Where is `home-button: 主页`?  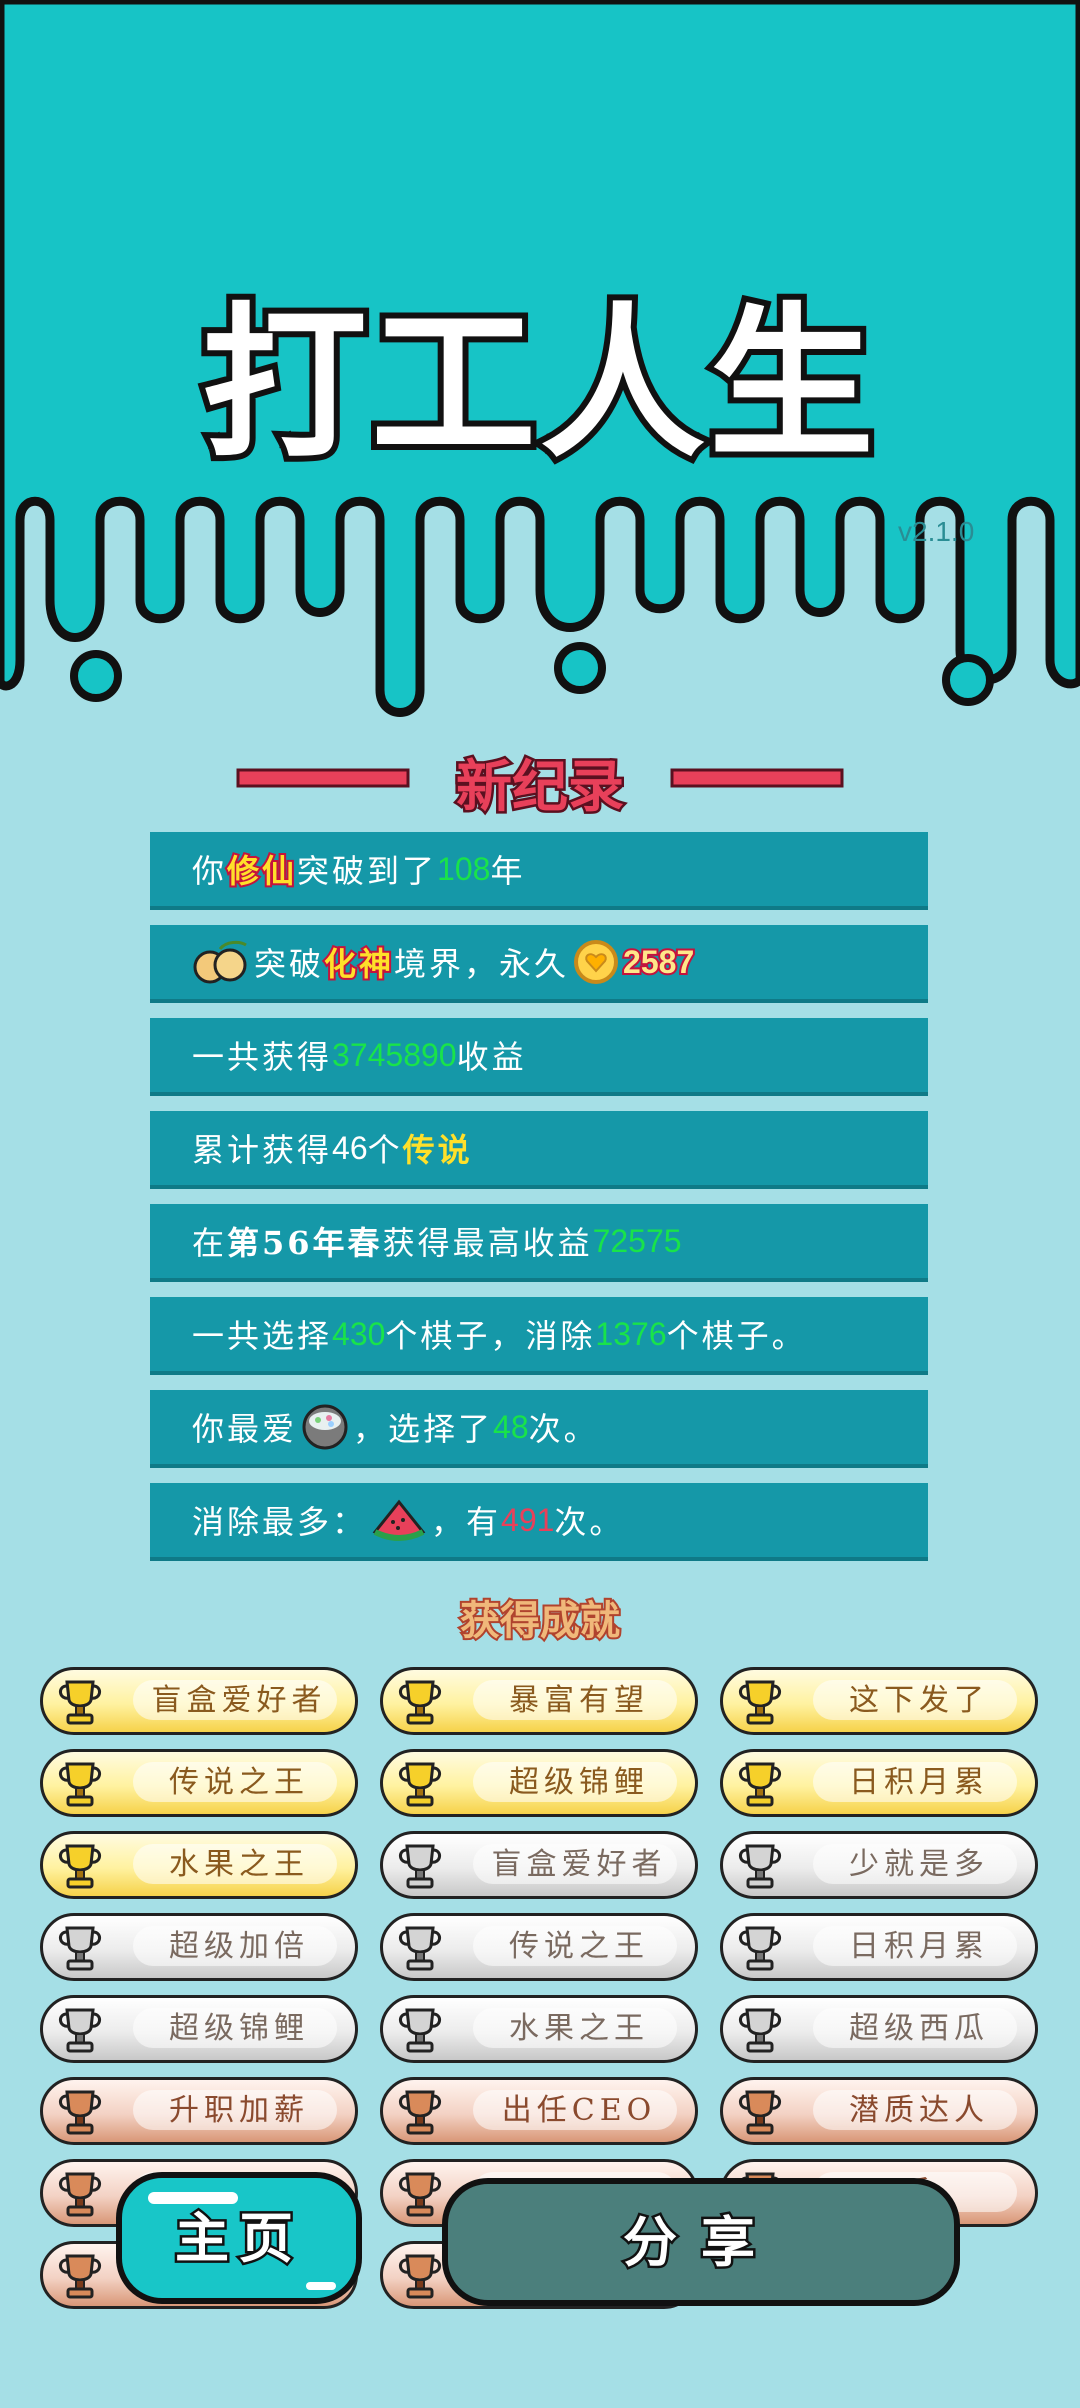
home-button: 主页 is located at coordinates (239, 2238).